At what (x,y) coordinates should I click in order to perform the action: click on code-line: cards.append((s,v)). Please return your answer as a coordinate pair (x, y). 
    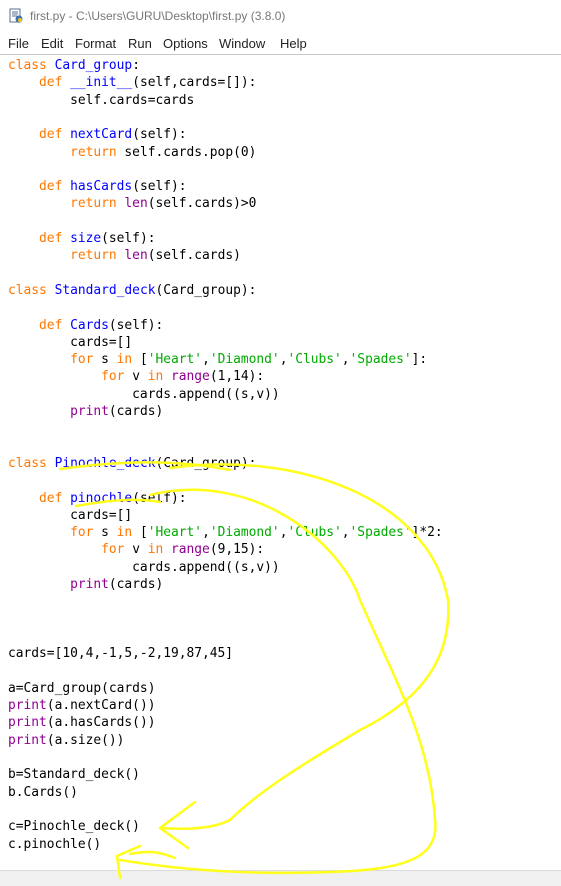
    Looking at the image, I should click on (144, 567).